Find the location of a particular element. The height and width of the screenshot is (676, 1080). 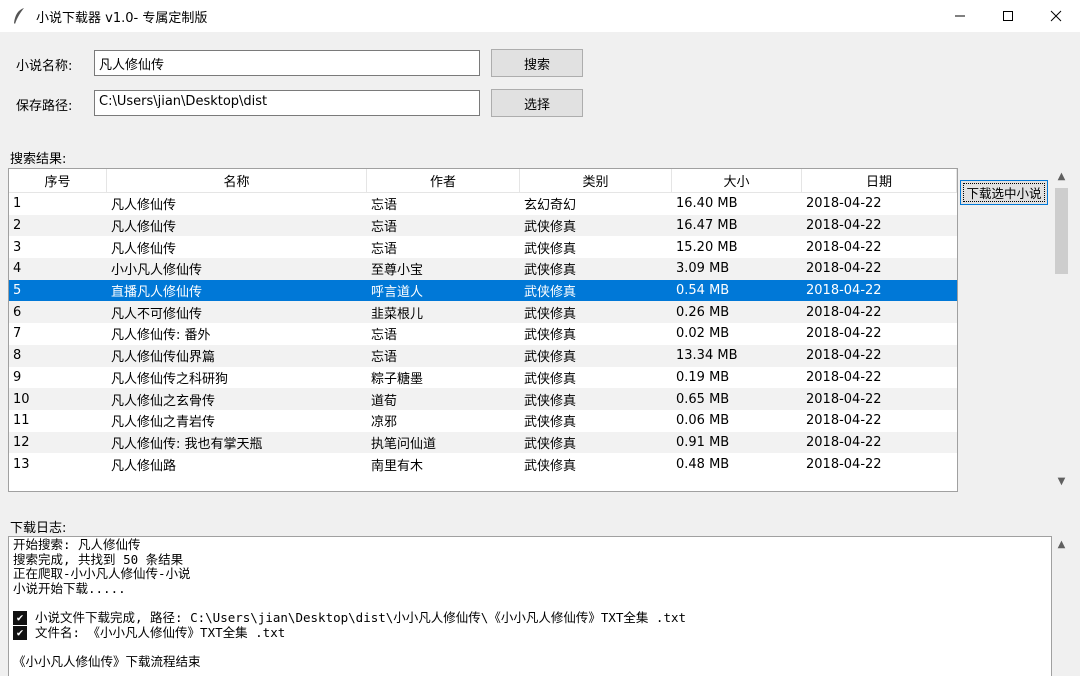

table-row: 6 凡人不可修仙传 韭菜根儿 武侠修真 0.26 MB 2018-04-22 is located at coordinates (483, 312).